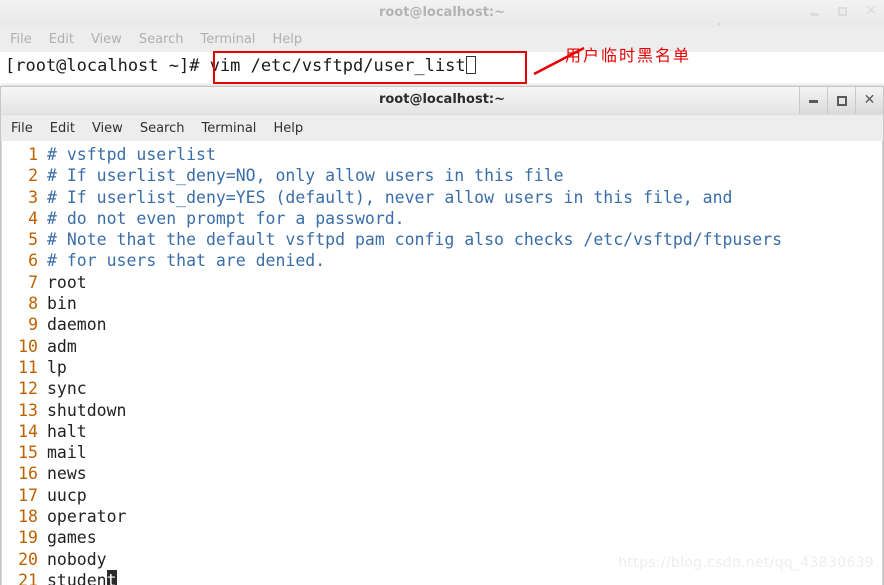 This screenshot has width=884, height=585. I want to click on vim-line: 18 operator, so click(442, 516).